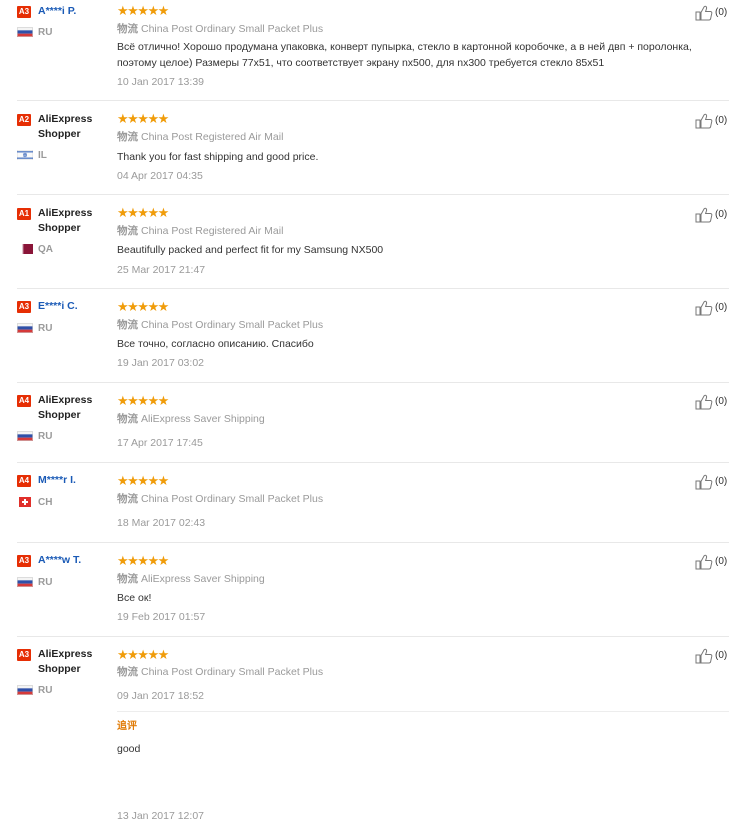 The width and height of the screenshot is (754, 826). I want to click on review-date: 10 Jan 2017 13:39, so click(160, 82).